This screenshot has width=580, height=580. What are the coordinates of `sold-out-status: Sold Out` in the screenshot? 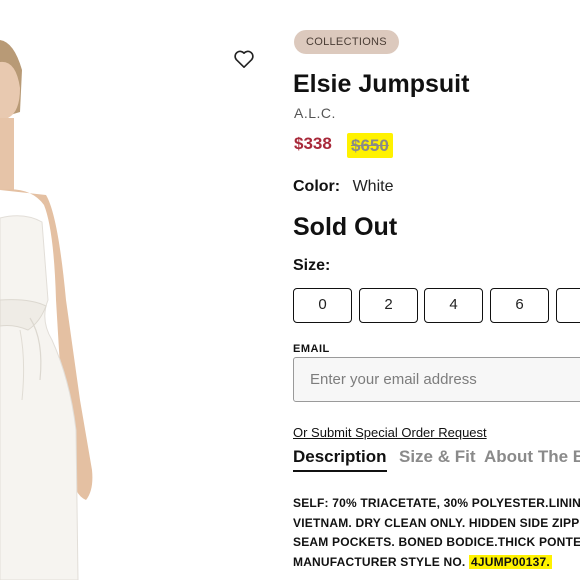 It's located at (345, 227).